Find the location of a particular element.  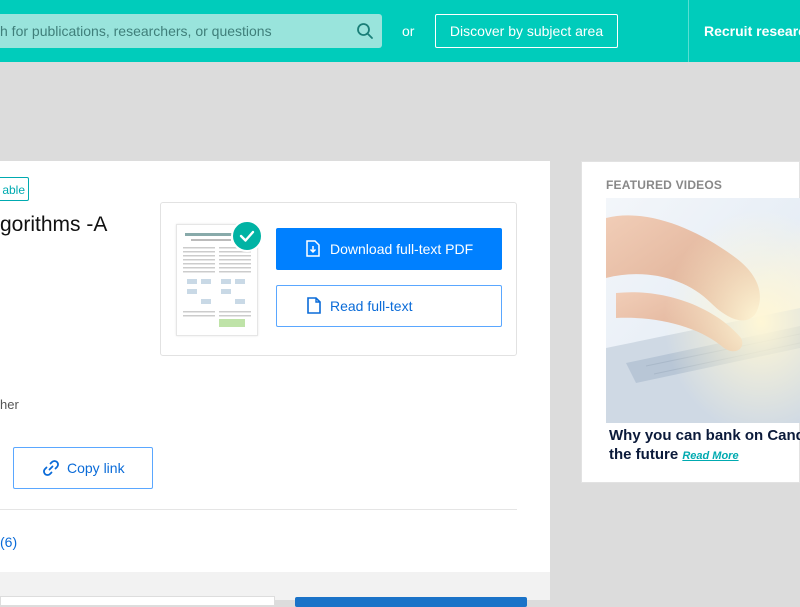

or-label: or is located at coordinates (408, 31).